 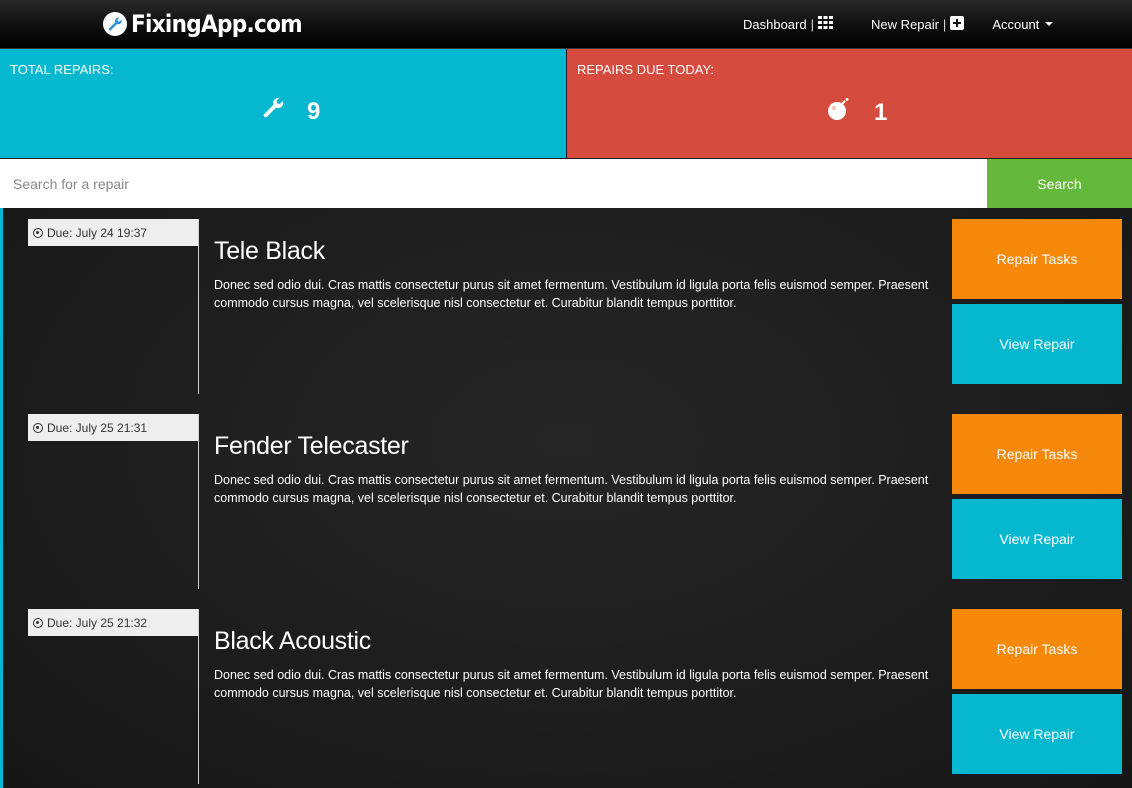 I want to click on repairs-due-today-count: 1, so click(x=881, y=112).